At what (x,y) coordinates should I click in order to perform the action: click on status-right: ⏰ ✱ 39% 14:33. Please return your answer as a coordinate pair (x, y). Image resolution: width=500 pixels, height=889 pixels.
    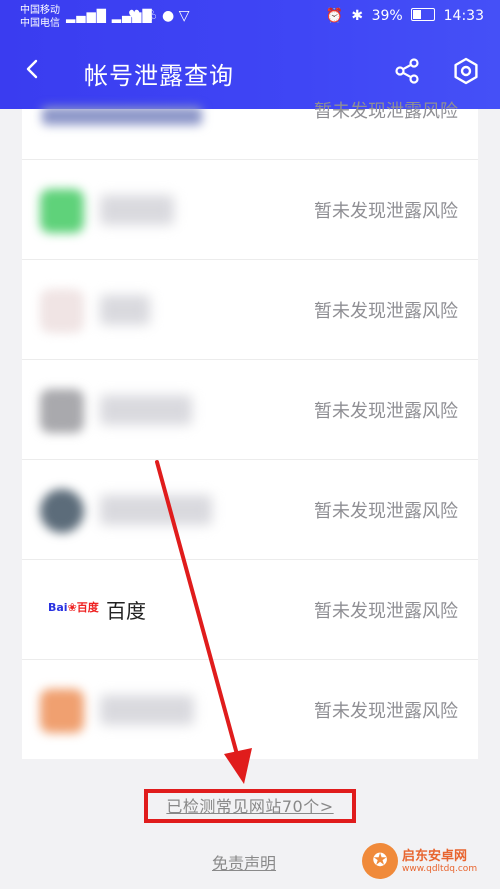
    Looking at the image, I should click on (403, 16).